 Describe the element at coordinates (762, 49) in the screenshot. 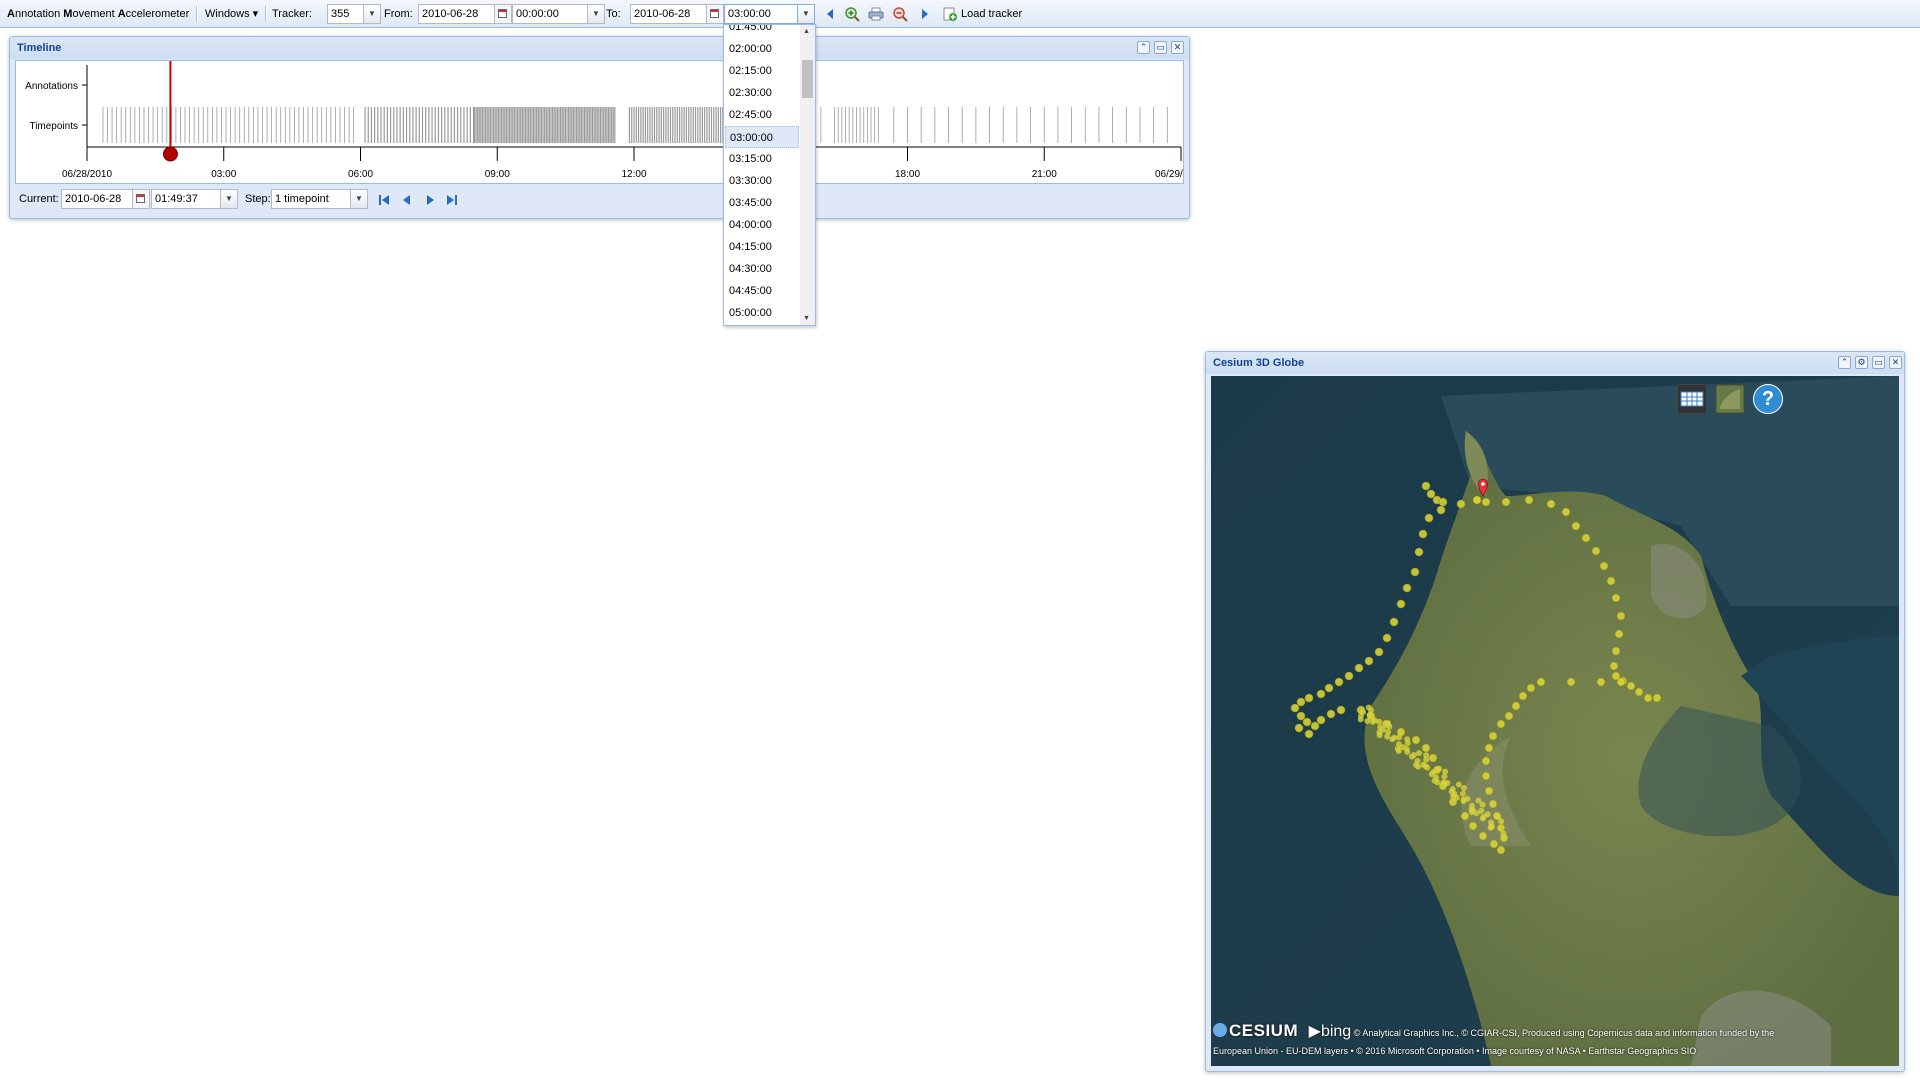

I see `time-option: 02:00:00` at that location.